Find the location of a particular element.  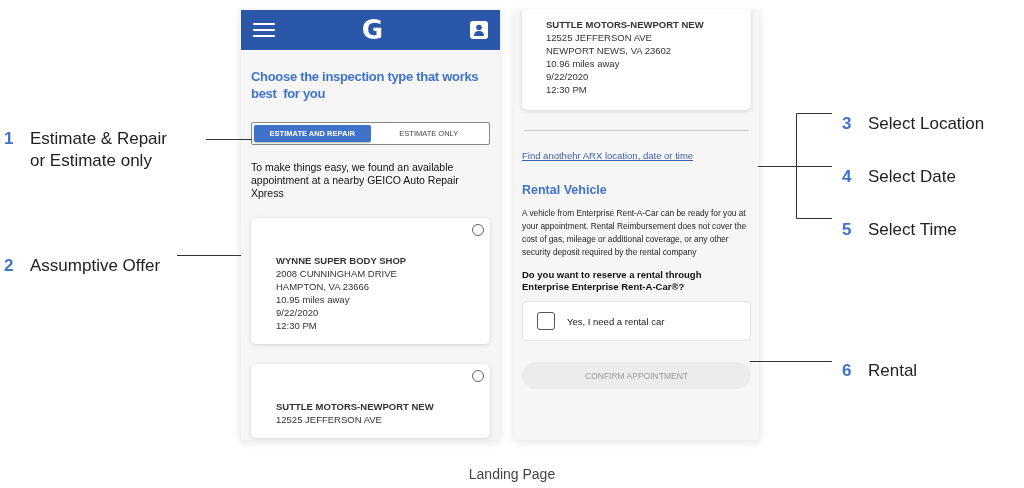

page-title: Choose the inspection type that works best for you is located at coordinates (365, 85).